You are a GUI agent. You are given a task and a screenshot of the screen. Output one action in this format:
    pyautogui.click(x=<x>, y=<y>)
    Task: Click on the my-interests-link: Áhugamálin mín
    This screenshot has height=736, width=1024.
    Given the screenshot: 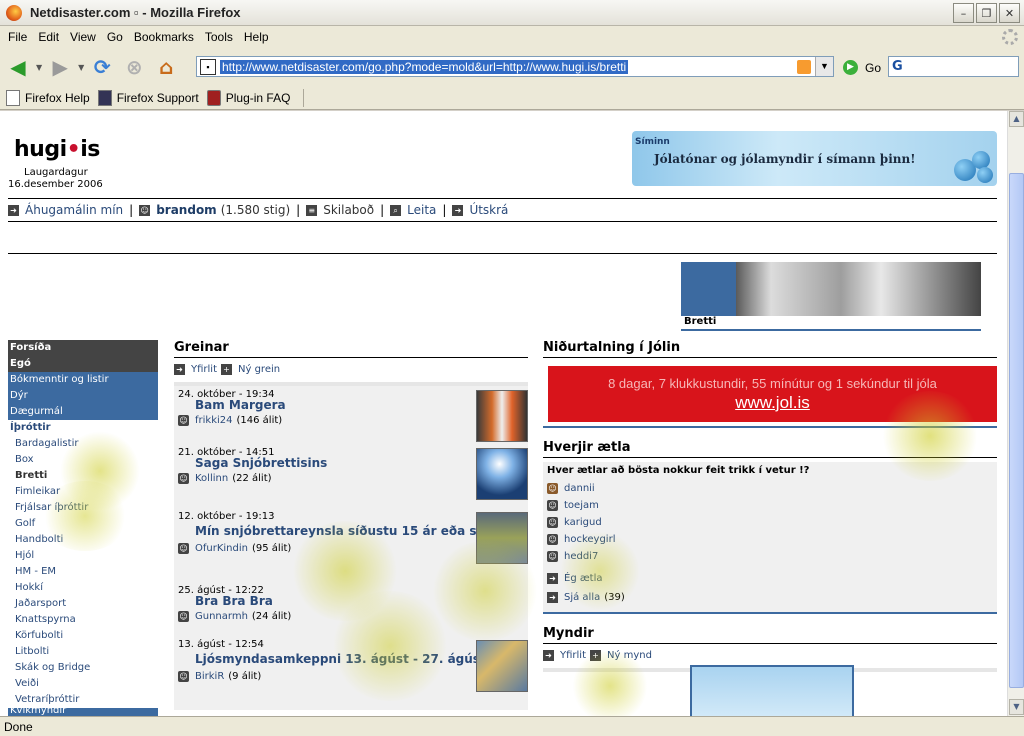 What is the action you would take?
    pyautogui.click(x=74, y=210)
    